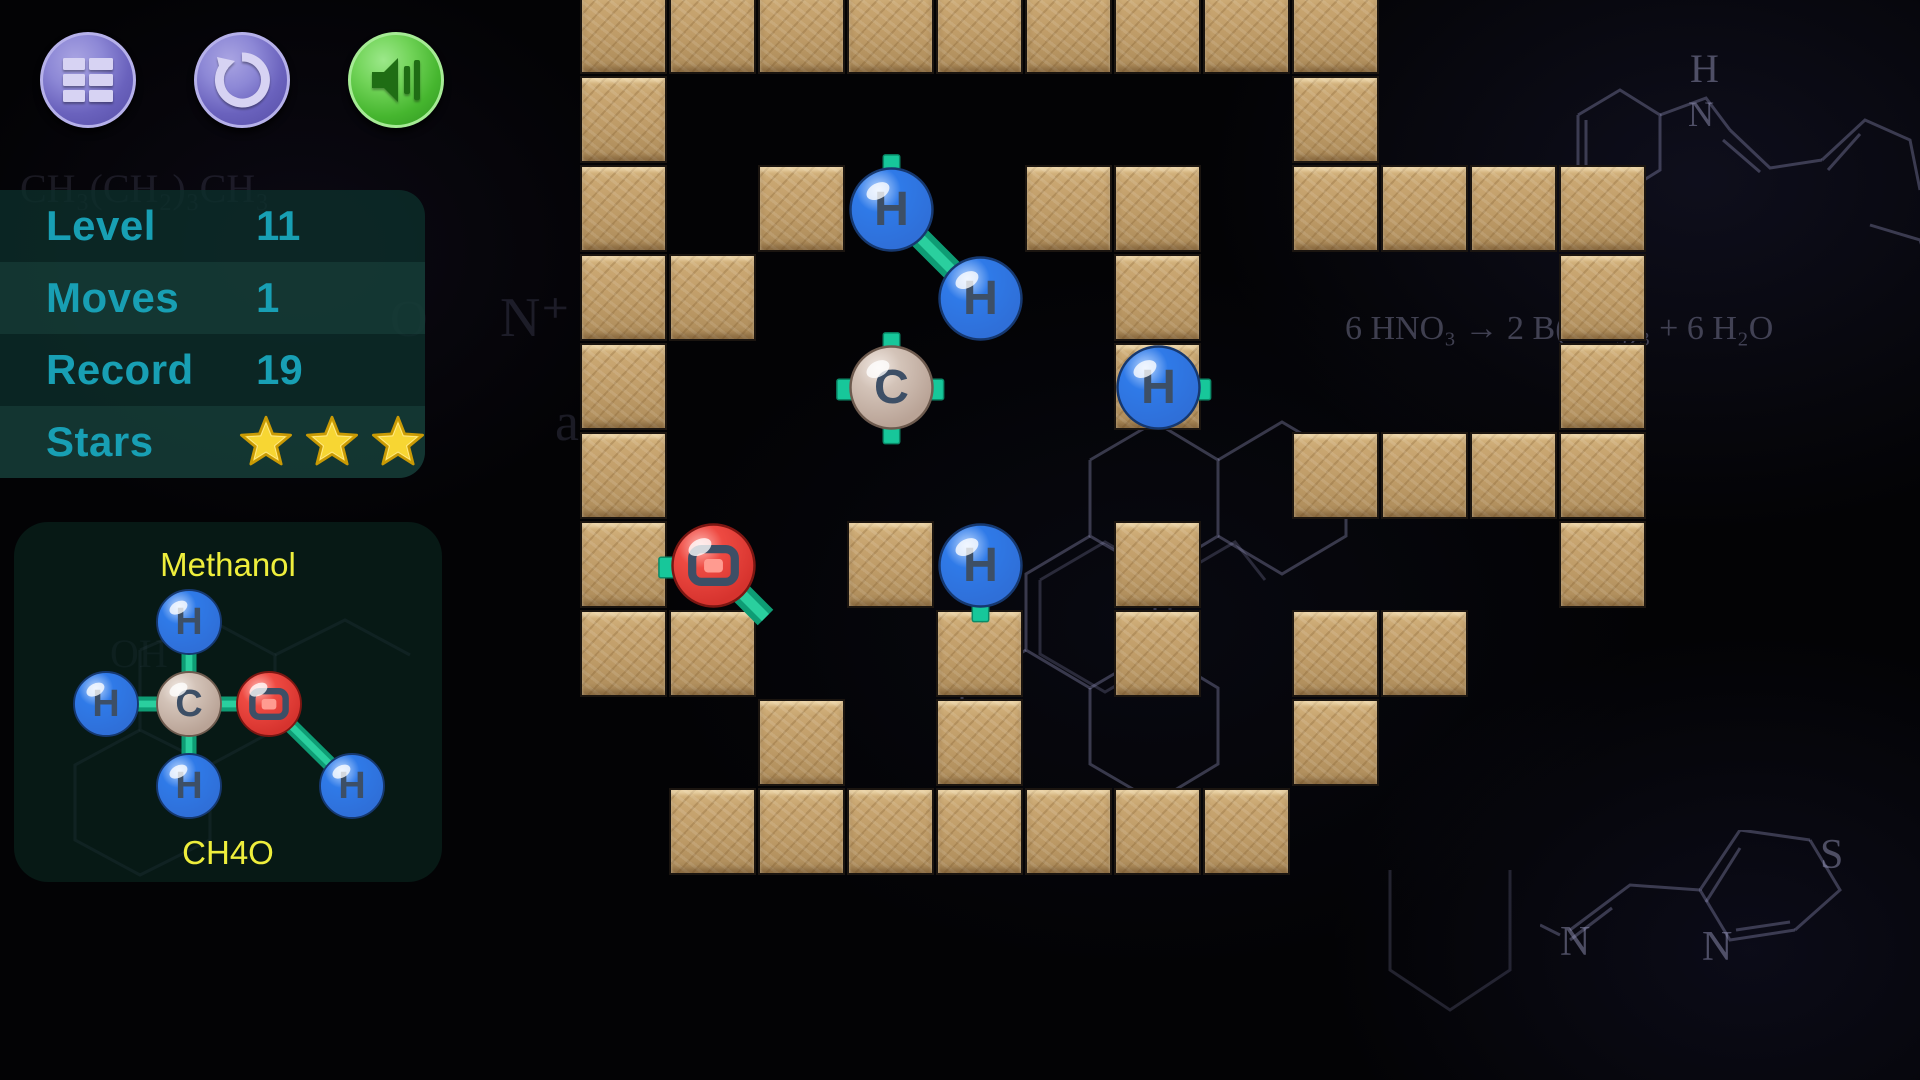 This screenshot has width=1920, height=1080. Describe the element at coordinates (212, 226) in the screenshot. I see `stat-row-level: Level 11` at that location.